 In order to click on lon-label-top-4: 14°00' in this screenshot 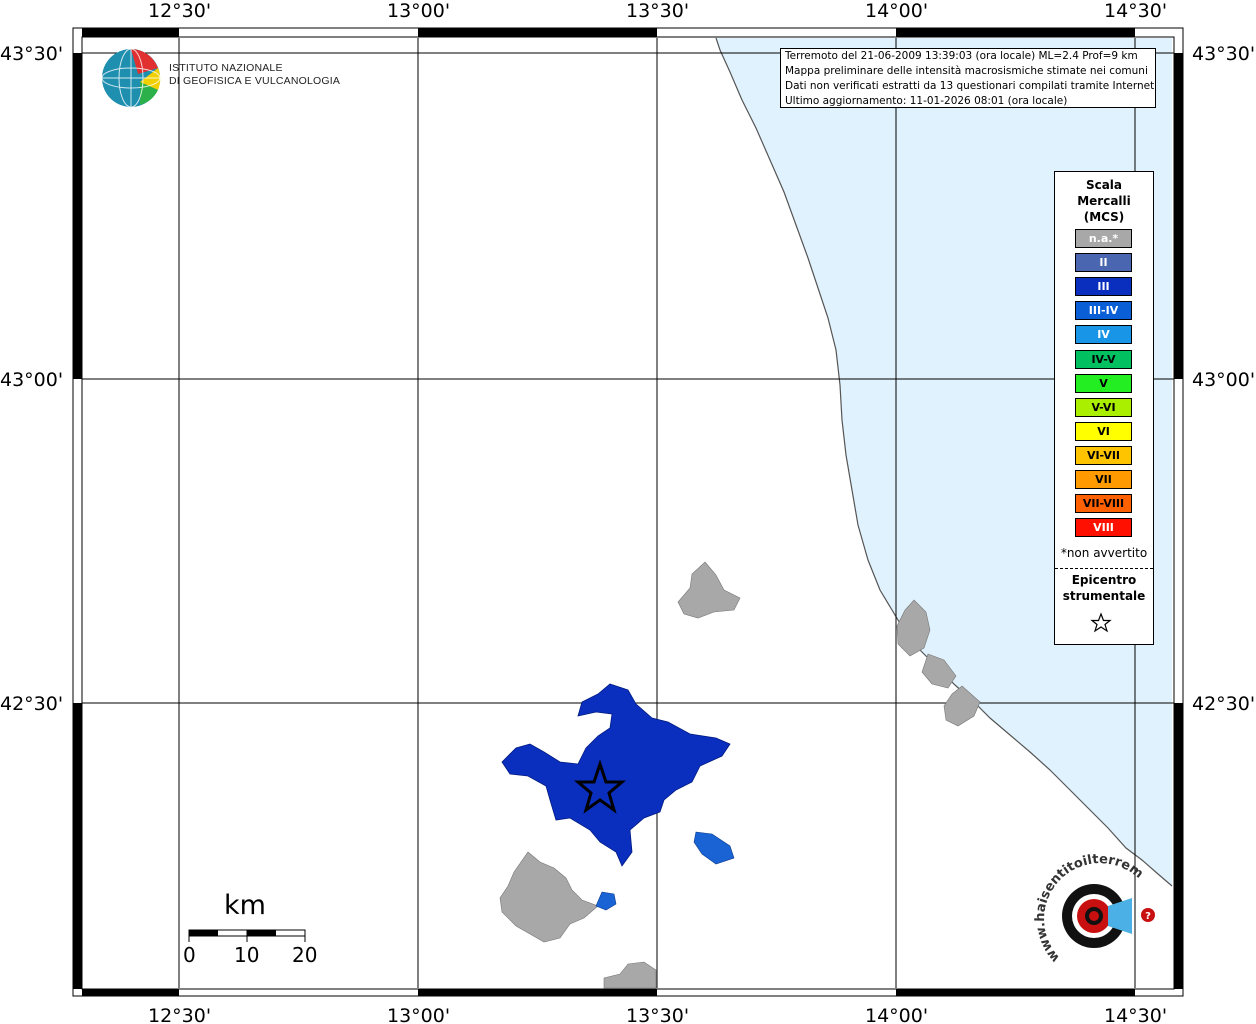, I will do `click(896, 11)`.